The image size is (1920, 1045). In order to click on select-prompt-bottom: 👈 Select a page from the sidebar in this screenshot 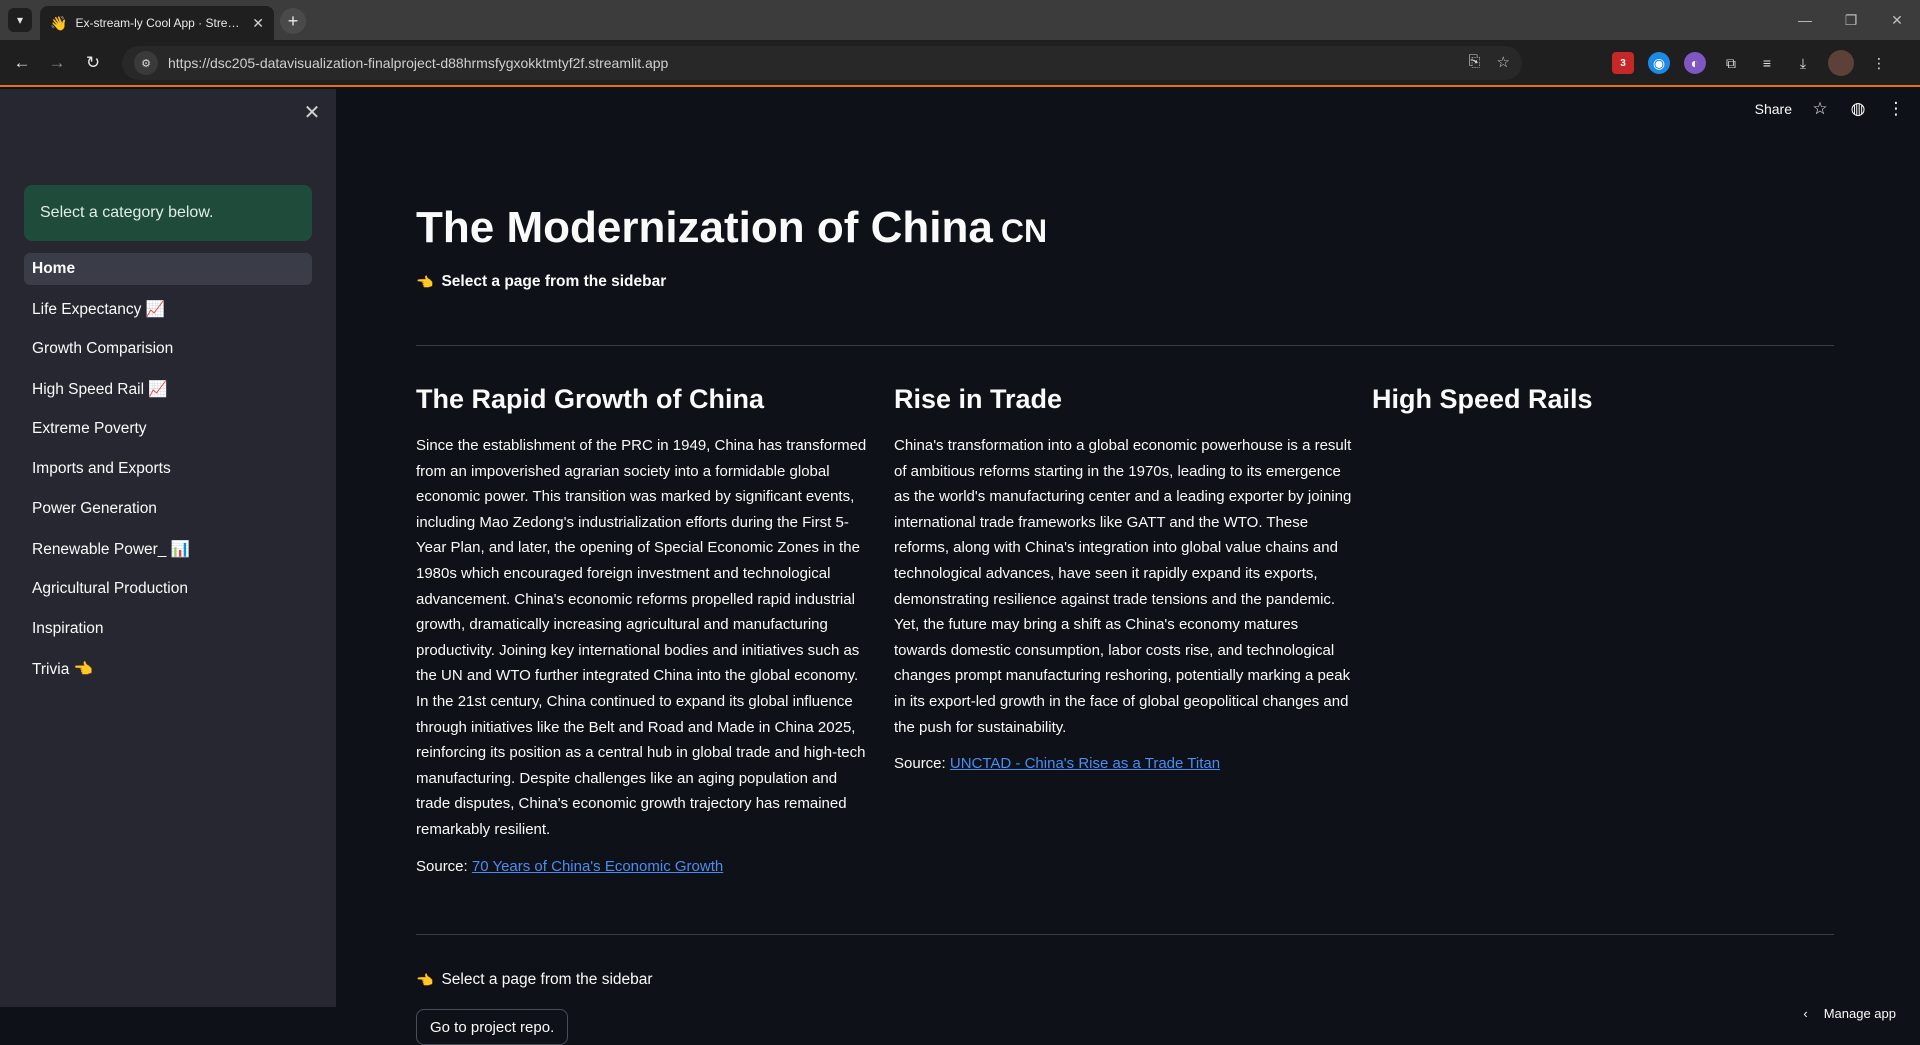, I will do `click(534, 980)`.